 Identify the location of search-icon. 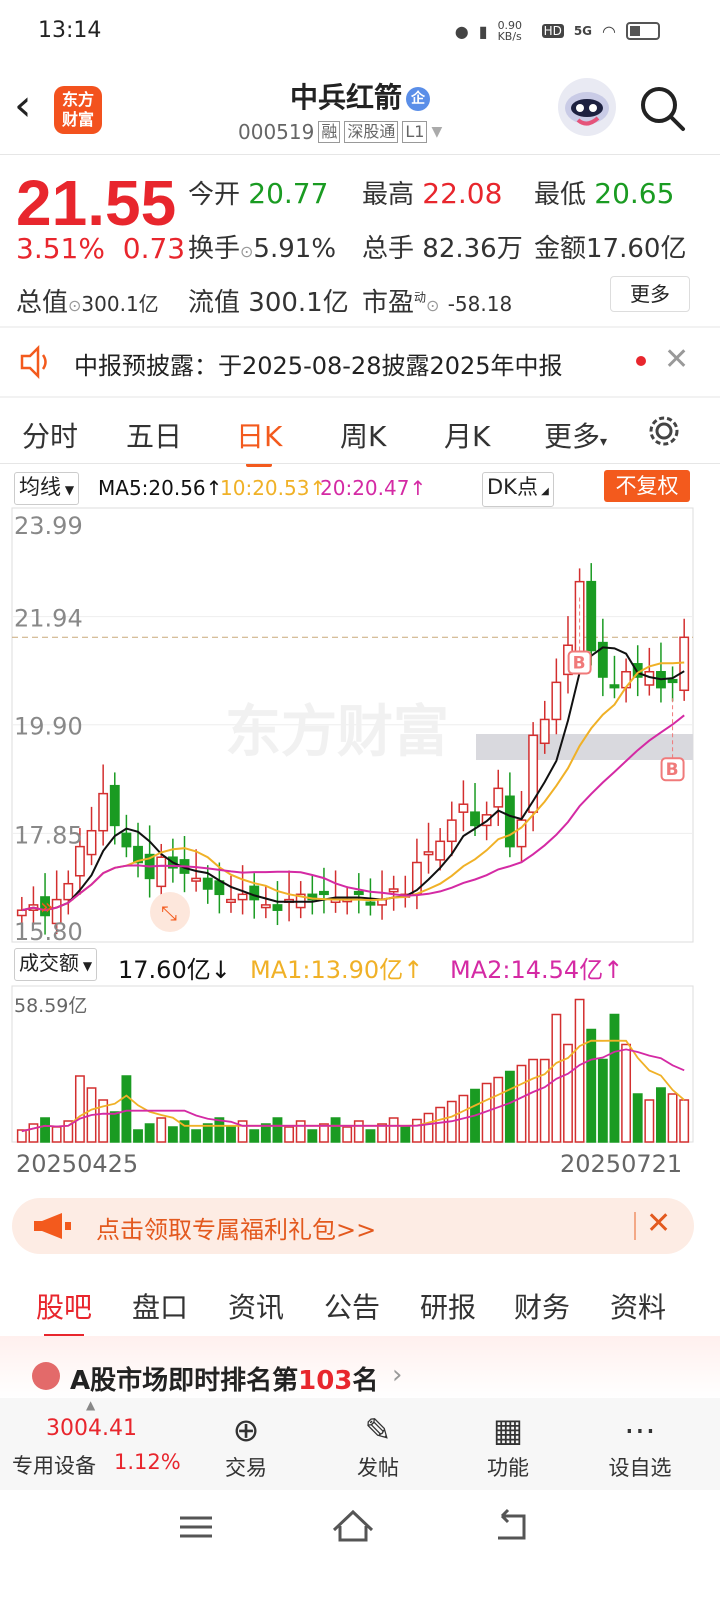
(663, 109).